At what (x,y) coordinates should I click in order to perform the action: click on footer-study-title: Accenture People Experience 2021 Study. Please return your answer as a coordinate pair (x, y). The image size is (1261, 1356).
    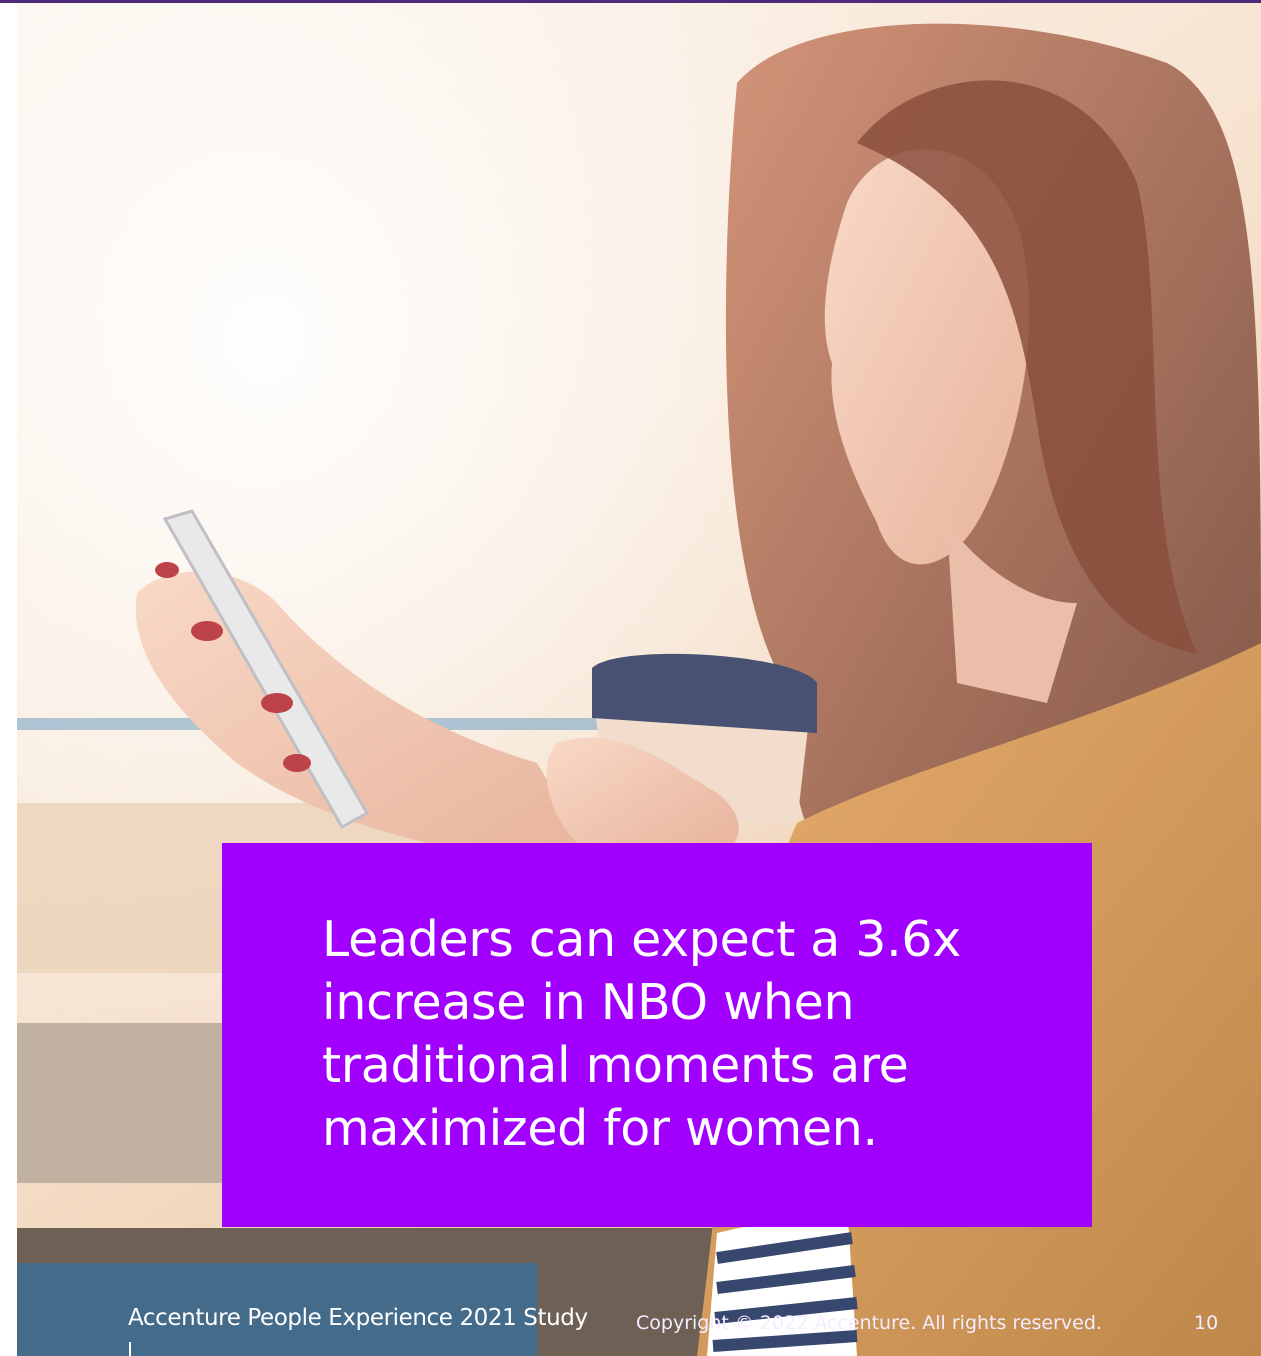
    Looking at the image, I should click on (358, 1318).